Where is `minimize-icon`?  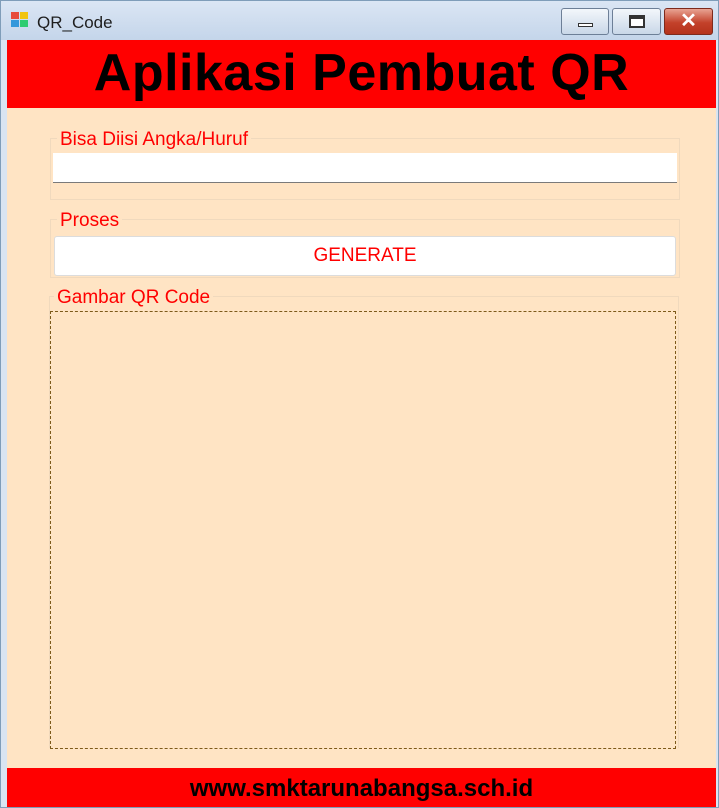
minimize-icon is located at coordinates (585, 25).